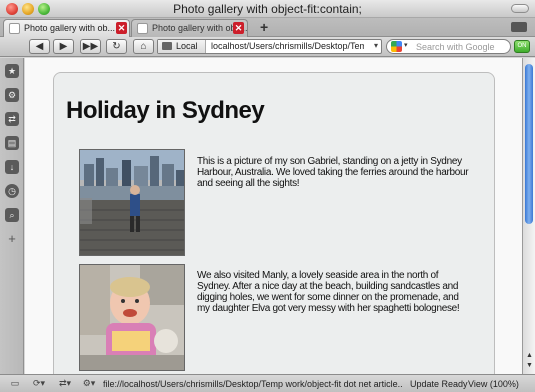 This screenshot has height=392, width=535. Describe the element at coordinates (116, 46) in the screenshot. I see `reload-button: ↻` at that location.